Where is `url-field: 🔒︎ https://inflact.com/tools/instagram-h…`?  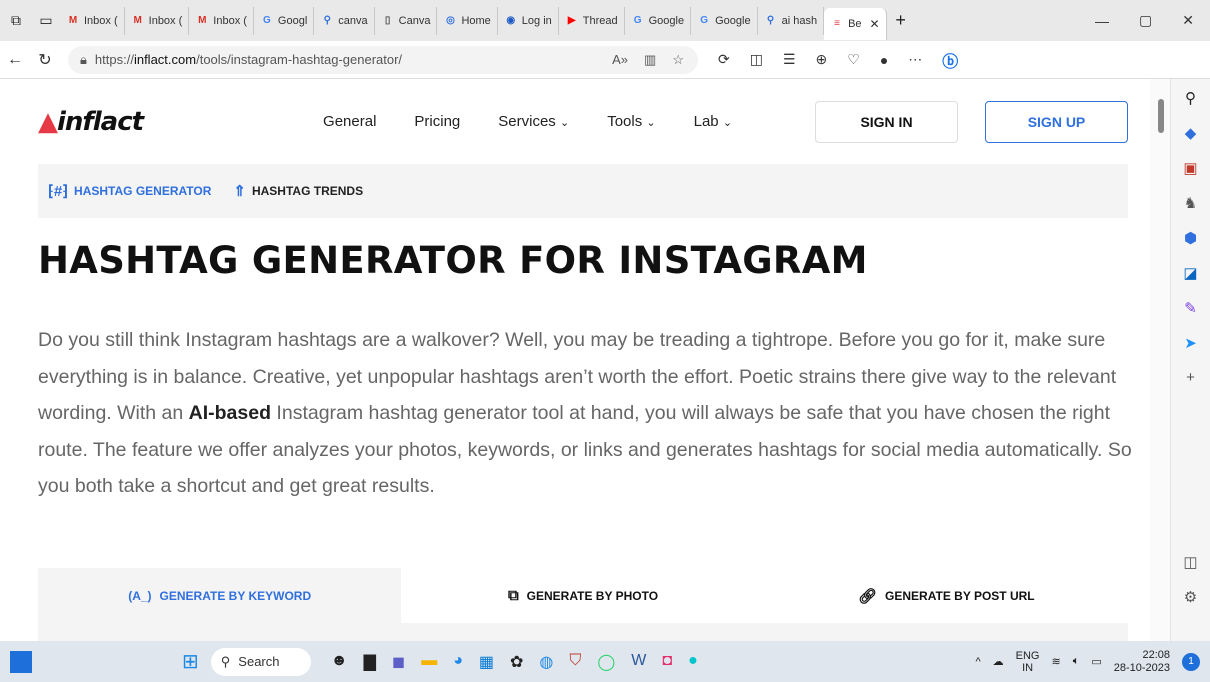
url-field: 🔒︎ https://inflact.com/tools/instagram-h… is located at coordinates (383, 59).